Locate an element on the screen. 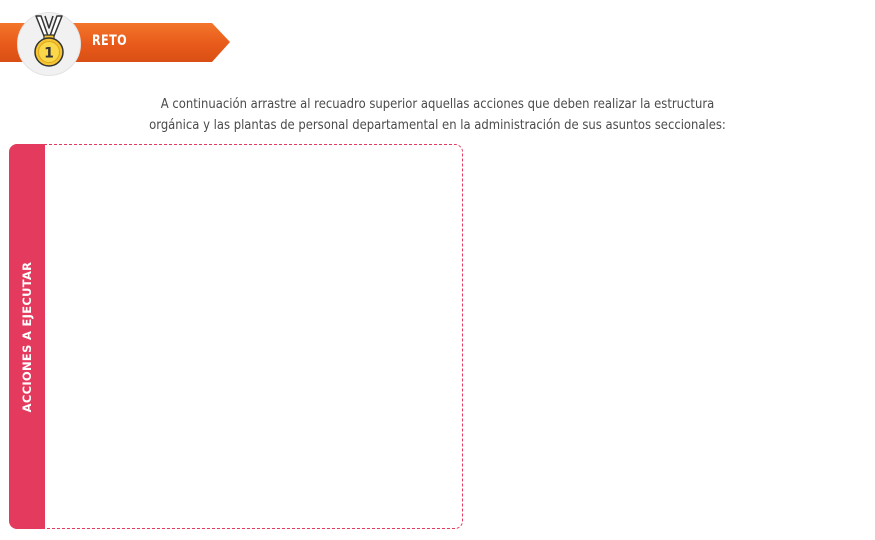  drop-zone-label: ACCIONES A EJECUTAR is located at coordinates (27, 336).